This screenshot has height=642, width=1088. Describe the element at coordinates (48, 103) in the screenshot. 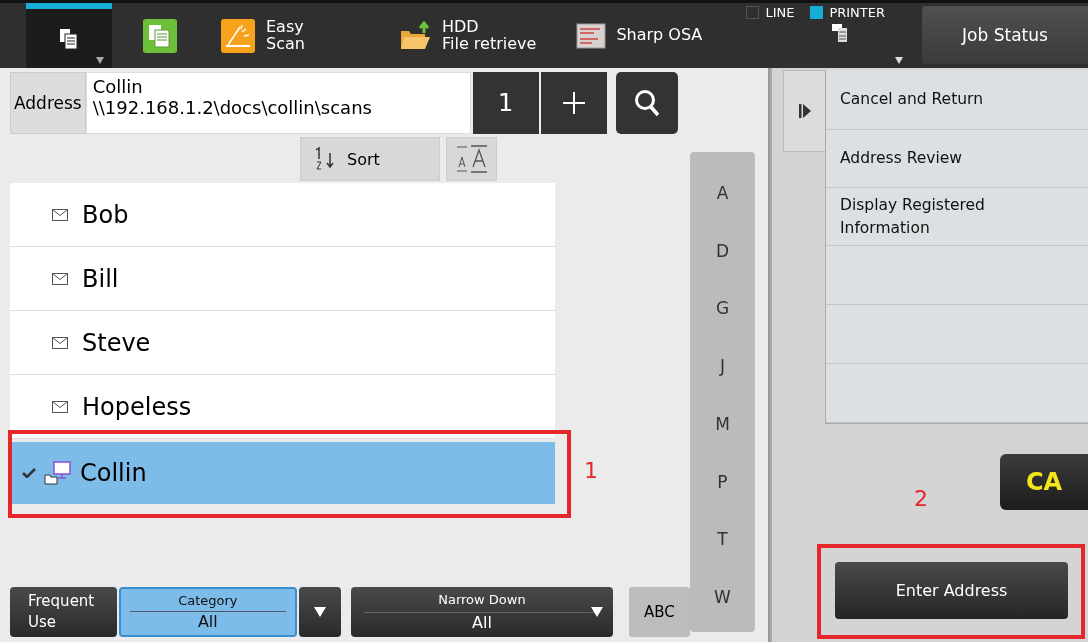

I see `address-label: Address` at that location.